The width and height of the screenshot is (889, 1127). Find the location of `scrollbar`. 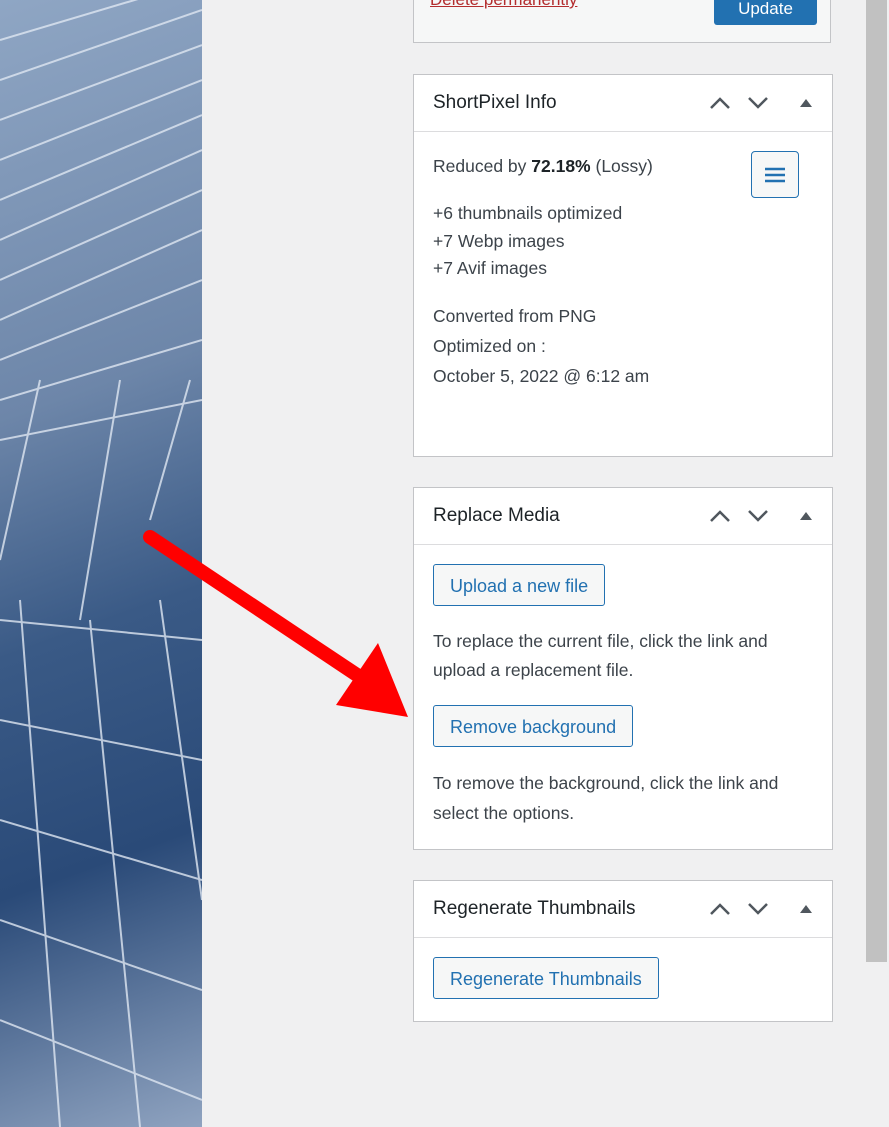

scrollbar is located at coordinates (876, 481).